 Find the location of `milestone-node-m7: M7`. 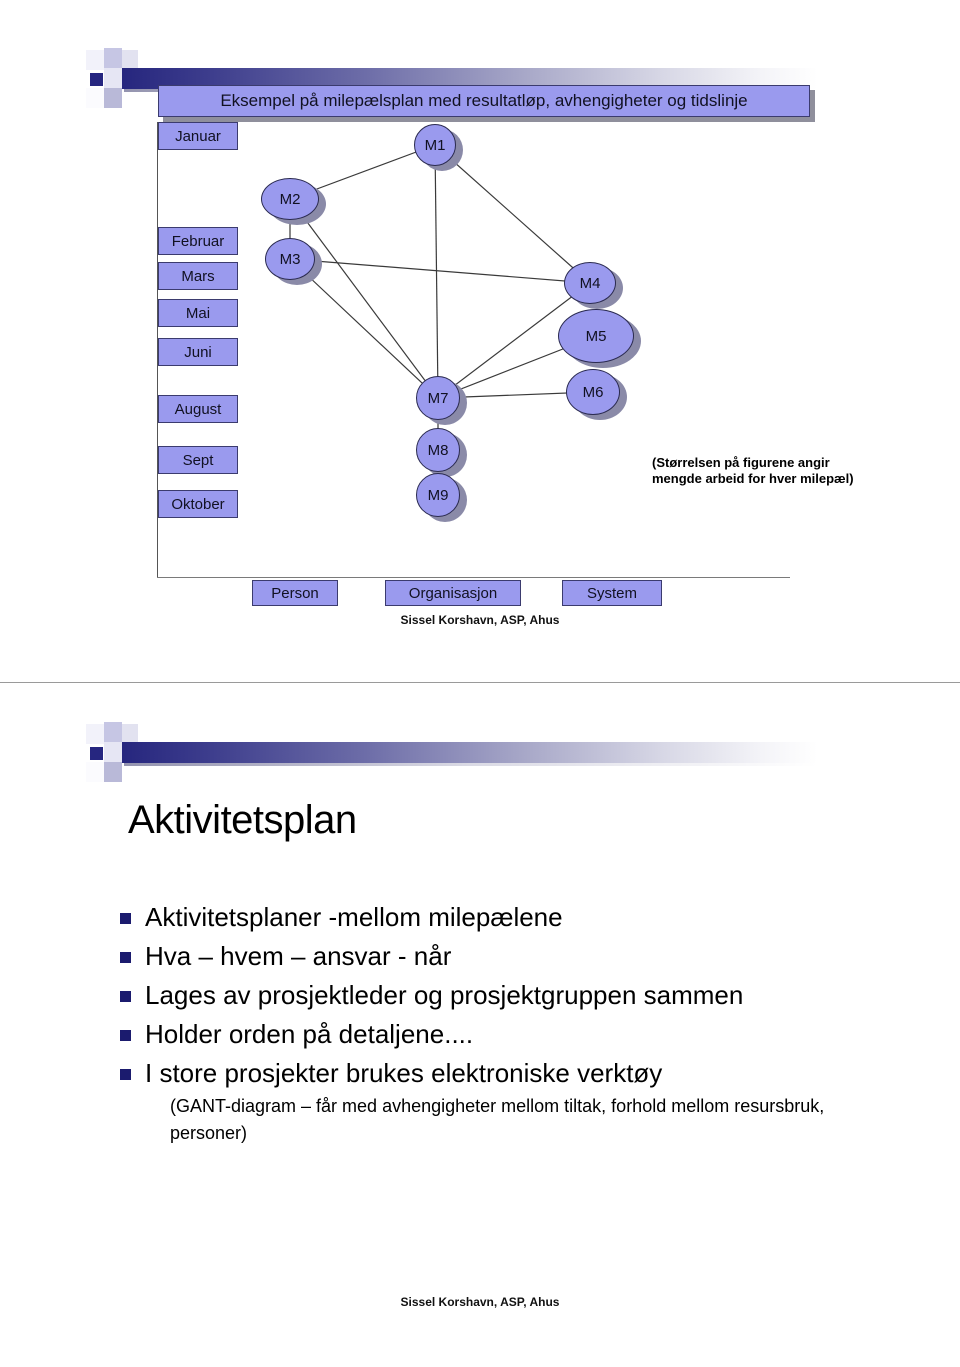

milestone-node-m7: M7 is located at coordinates (438, 398).